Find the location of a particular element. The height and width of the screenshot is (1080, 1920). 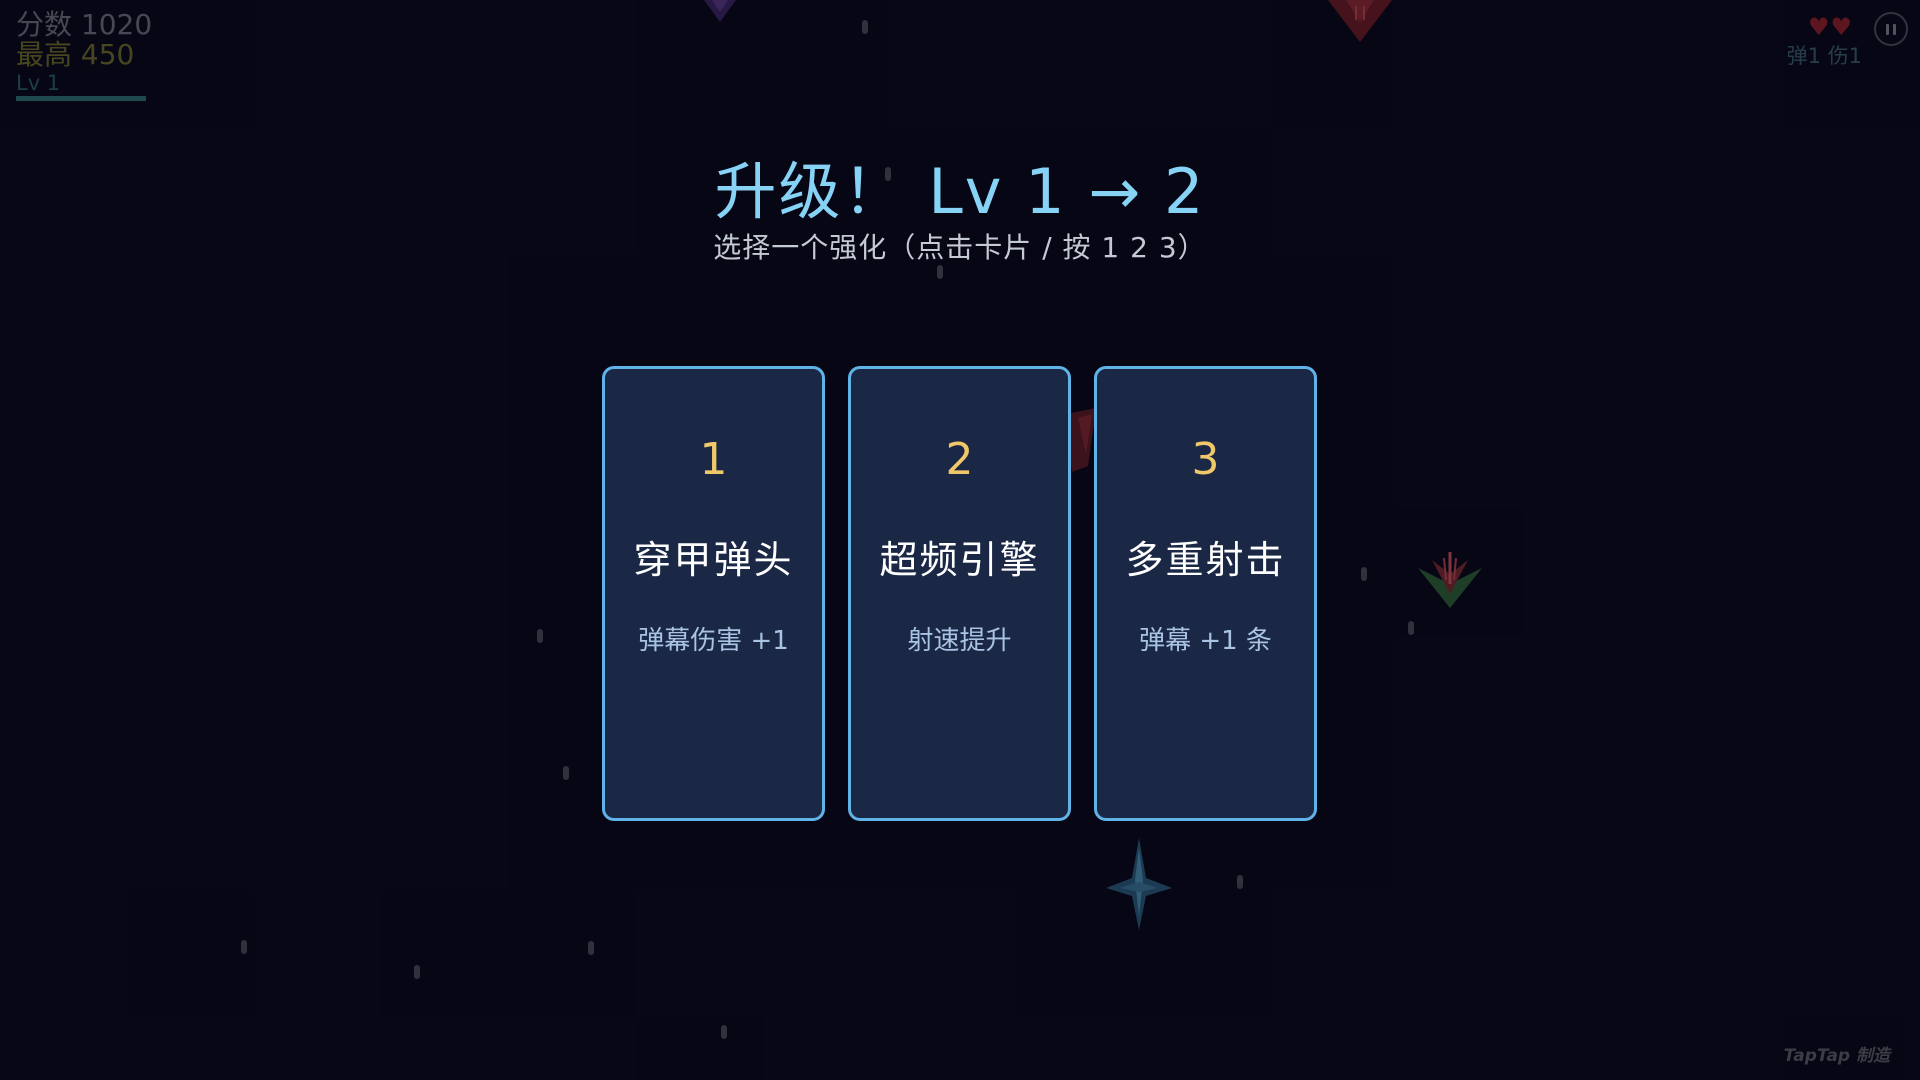

card-description: 射速提升 is located at coordinates (959, 641).